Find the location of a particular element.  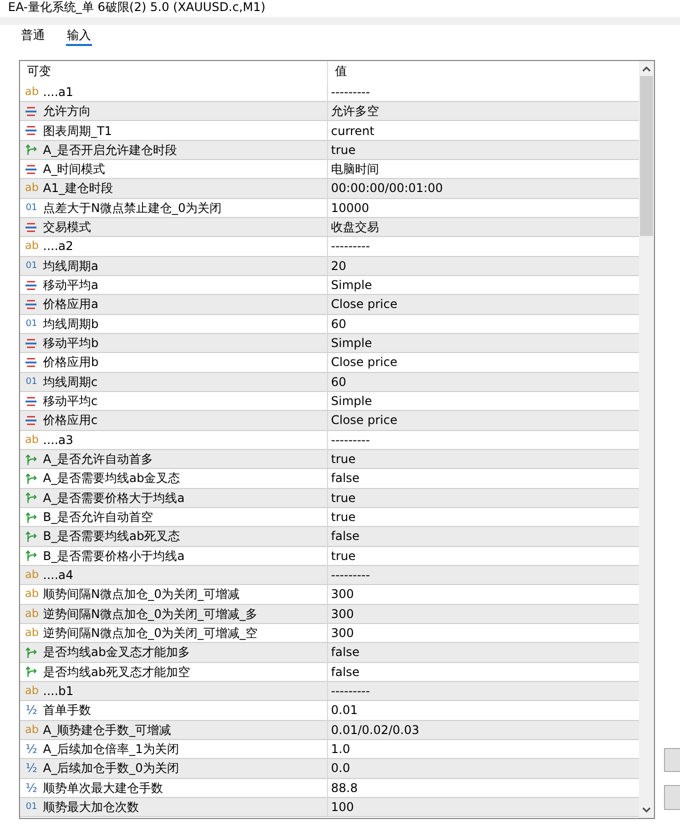

parameter-row: ab ....a3 --------- is located at coordinates (329, 440).